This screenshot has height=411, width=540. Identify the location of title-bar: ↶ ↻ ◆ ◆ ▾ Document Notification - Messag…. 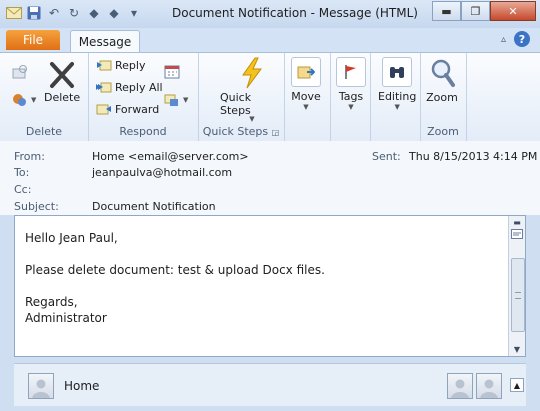
(270, 14).